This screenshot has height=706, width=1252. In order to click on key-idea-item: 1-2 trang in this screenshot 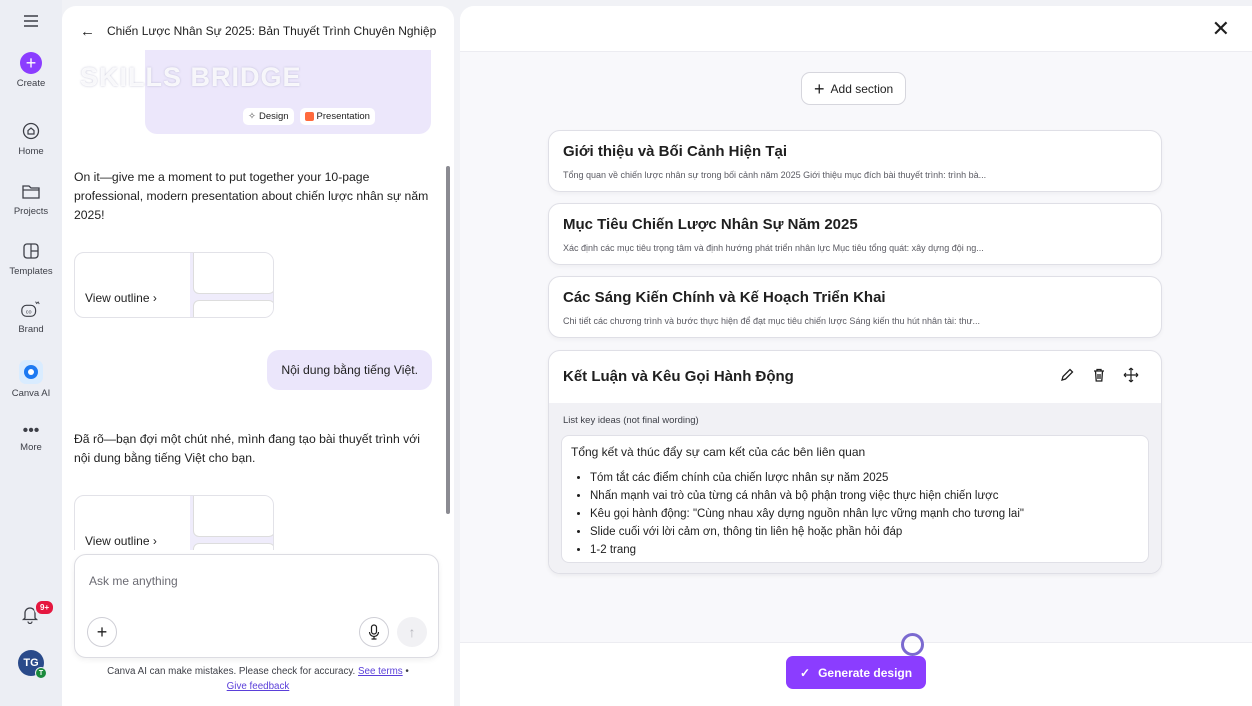, I will do `click(807, 550)`.